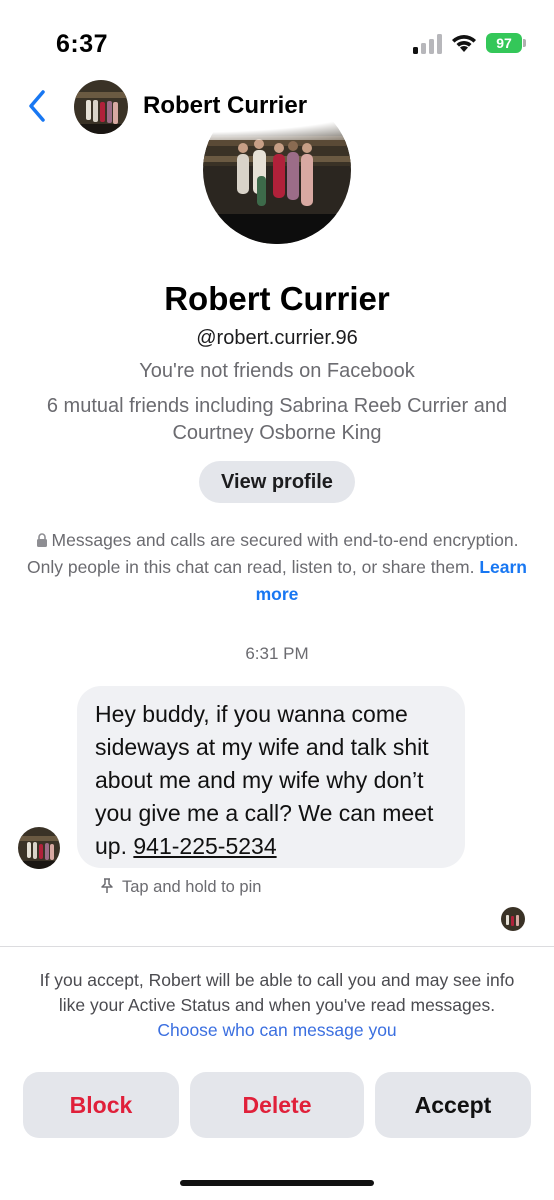 This screenshot has width=554, height=1200. I want to click on accept-button: Accept, so click(453, 1105).